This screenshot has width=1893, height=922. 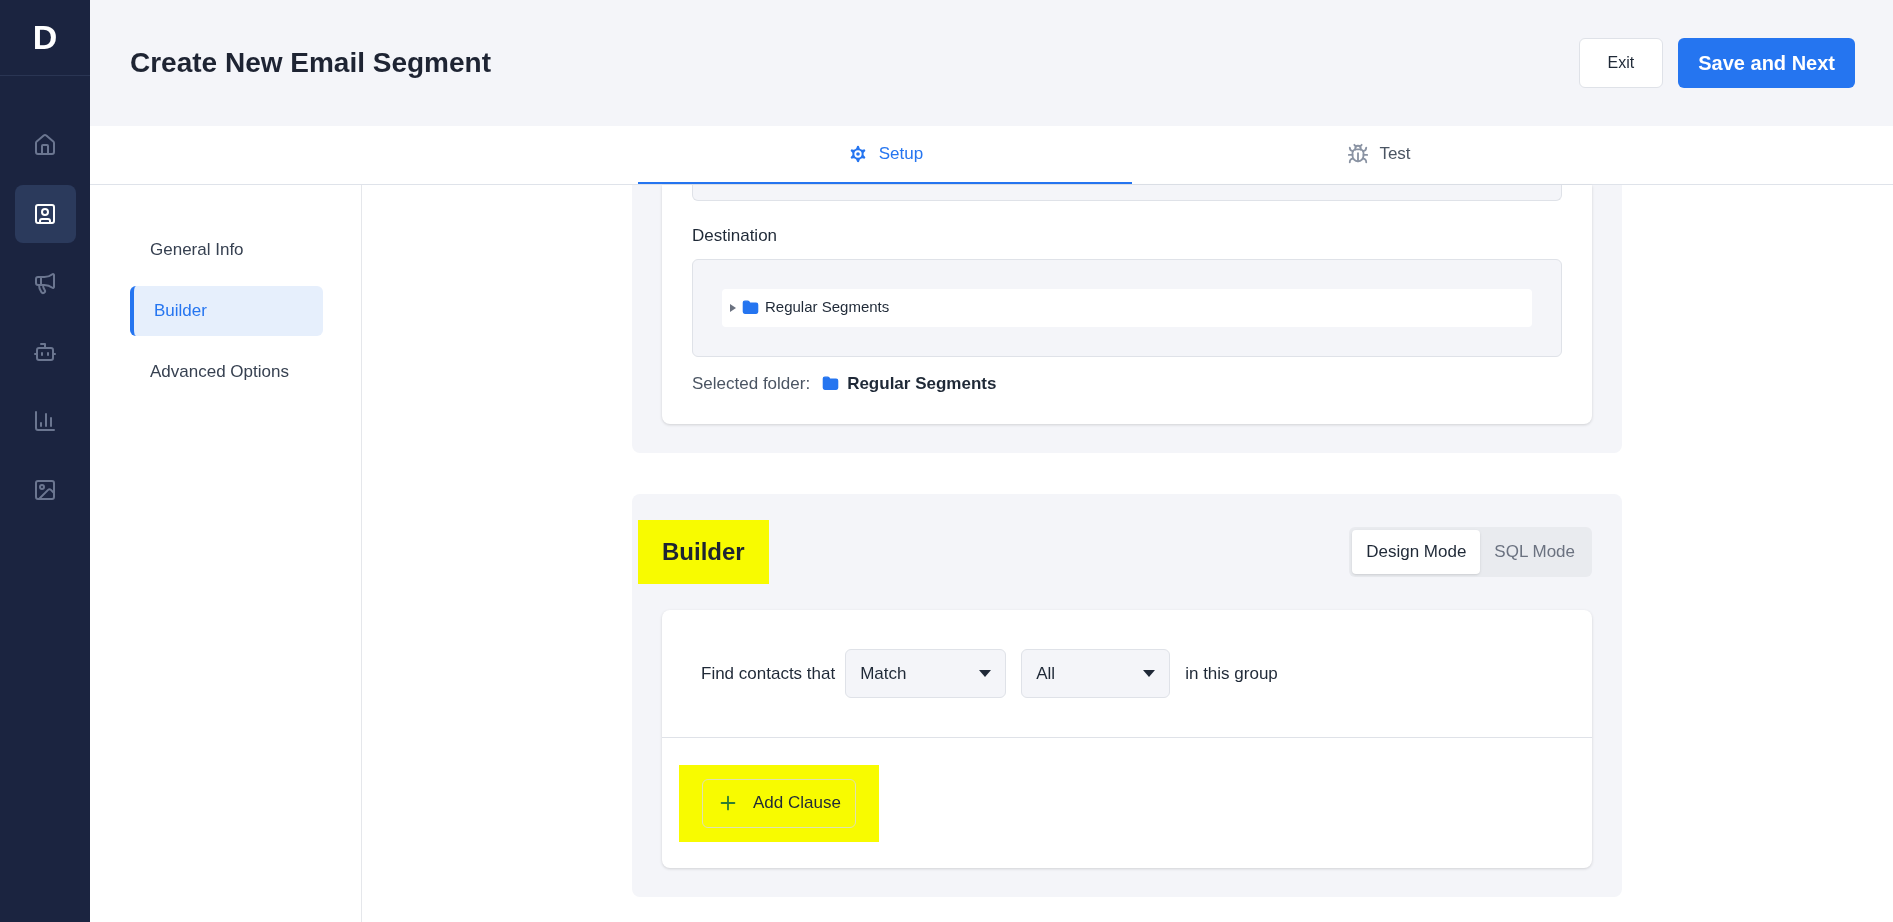 What do you see at coordinates (827, 307) in the screenshot?
I see `folder-name: Regular Segments` at bounding box center [827, 307].